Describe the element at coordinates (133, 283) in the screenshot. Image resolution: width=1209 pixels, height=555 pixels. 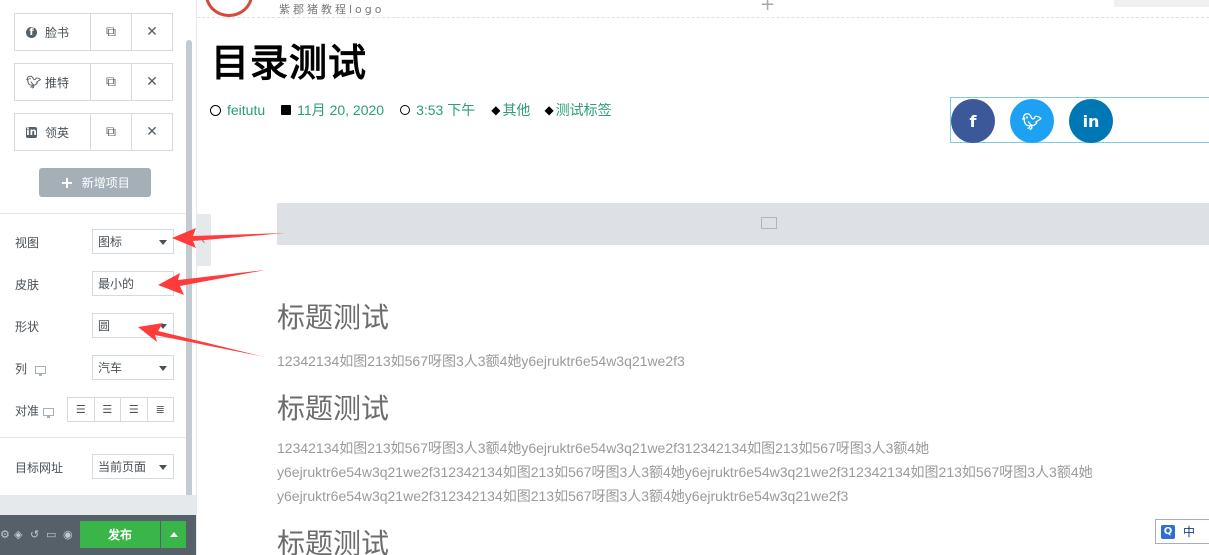
I see `skin-select: 最小的` at that location.